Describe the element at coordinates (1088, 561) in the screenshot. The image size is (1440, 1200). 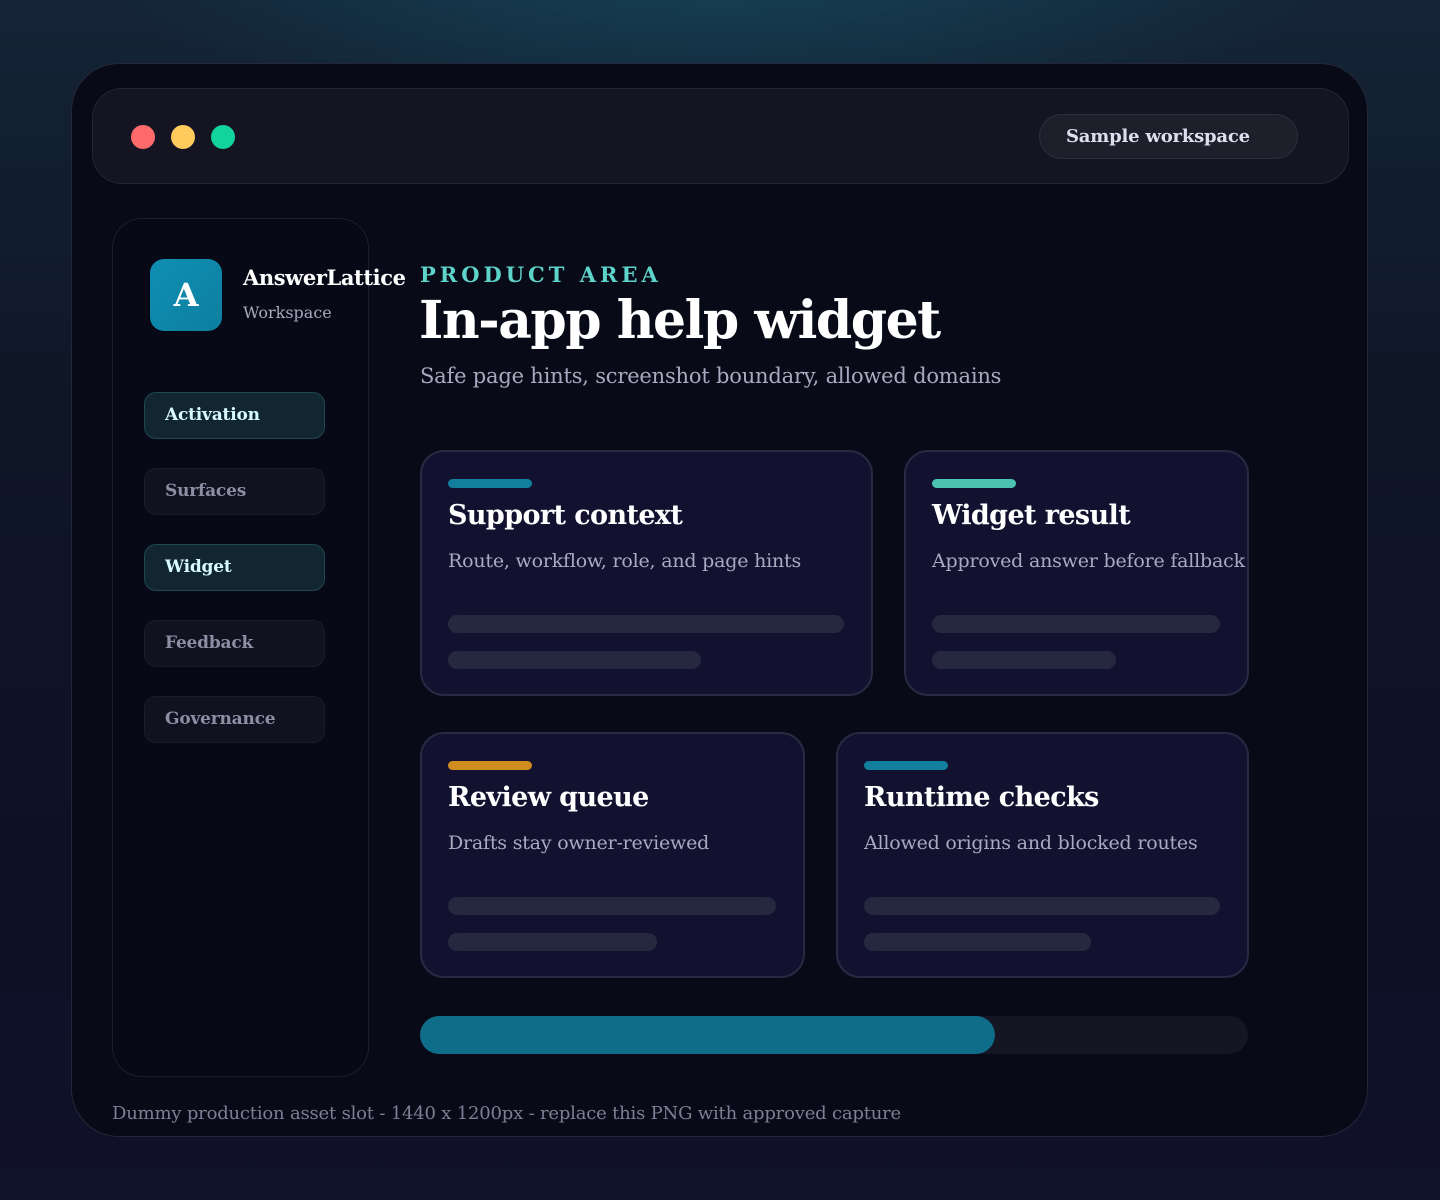
I see `card-description: Approved answer before fallback` at that location.